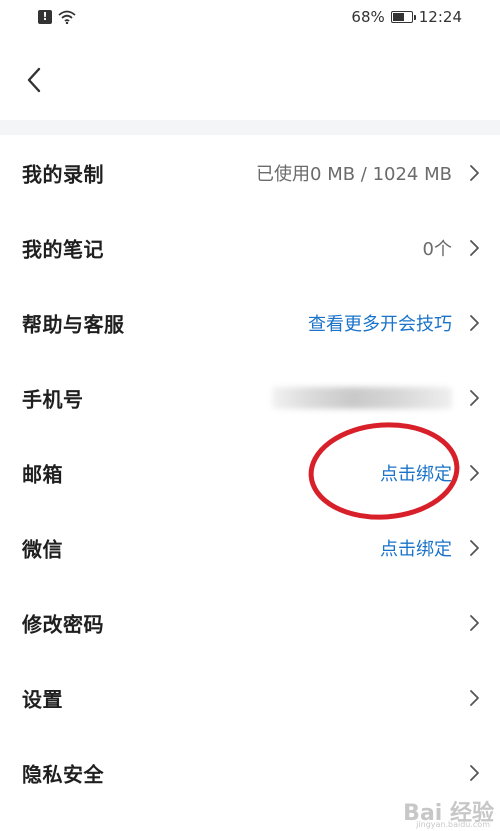 This screenshot has height=831, width=500. What do you see at coordinates (250, 79) in the screenshot?
I see `nav-bar` at bounding box center [250, 79].